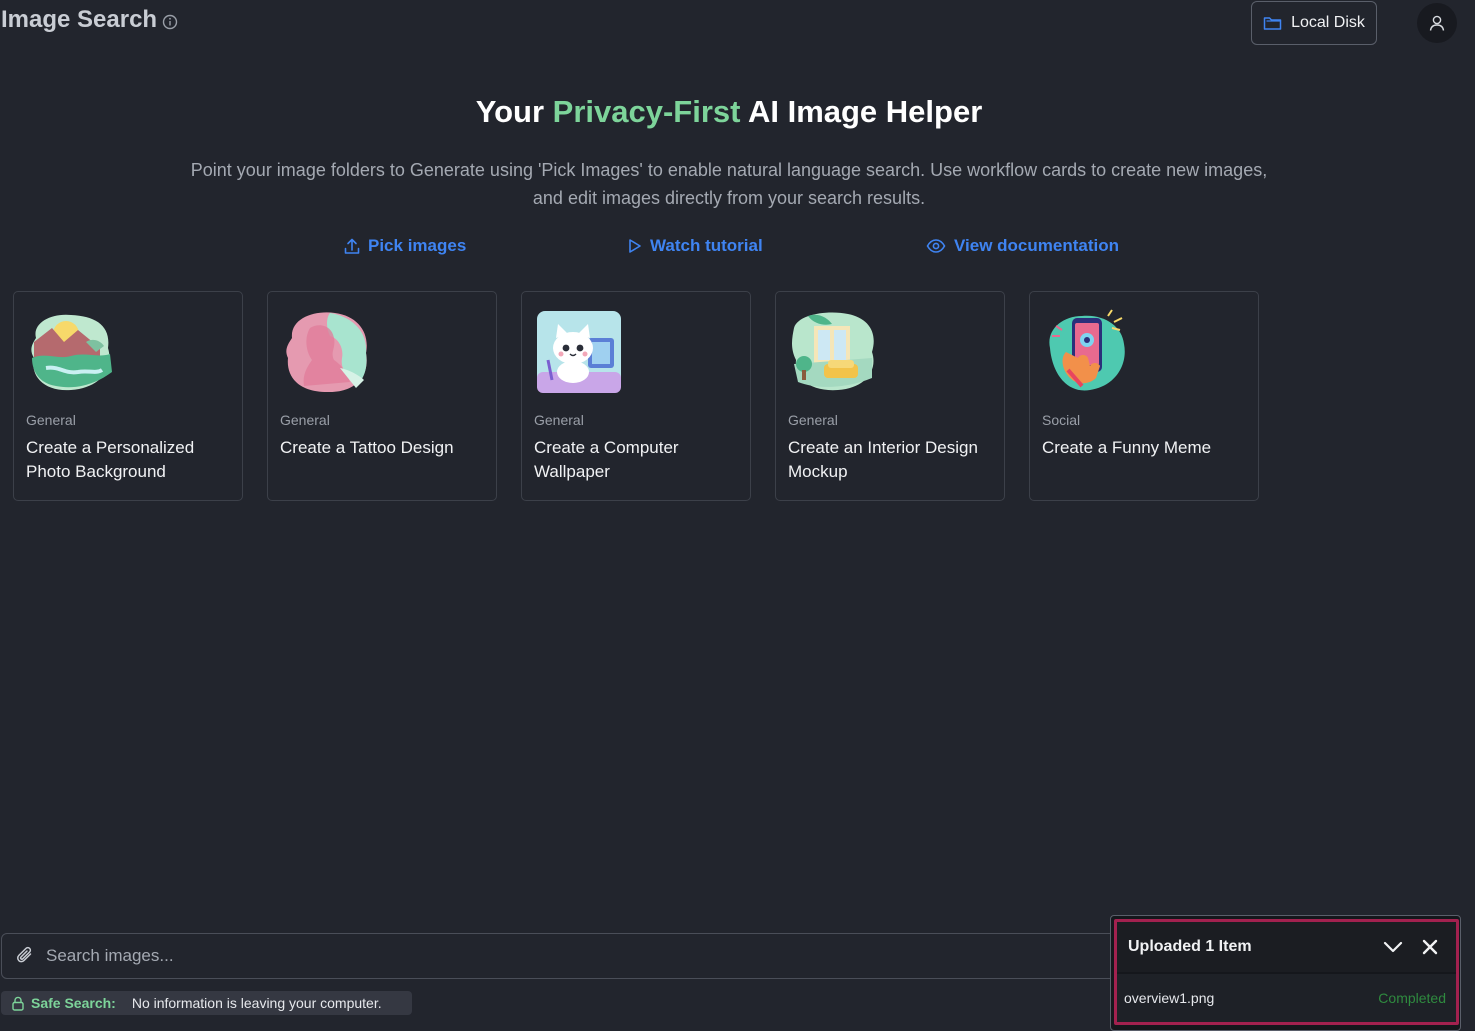 This screenshot has height=1031, width=1475. I want to click on folder-icon, so click(1272, 23).